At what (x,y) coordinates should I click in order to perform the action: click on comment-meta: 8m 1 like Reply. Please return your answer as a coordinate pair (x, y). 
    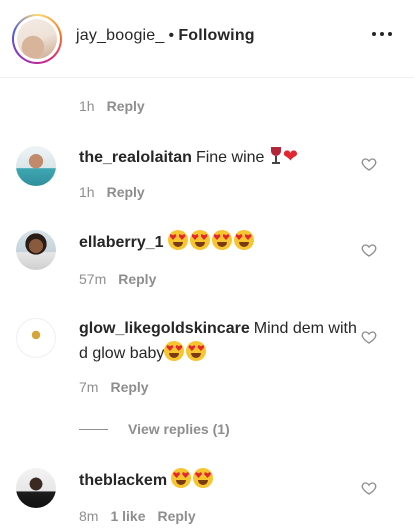
    Looking at the image, I should click on (137, 516).